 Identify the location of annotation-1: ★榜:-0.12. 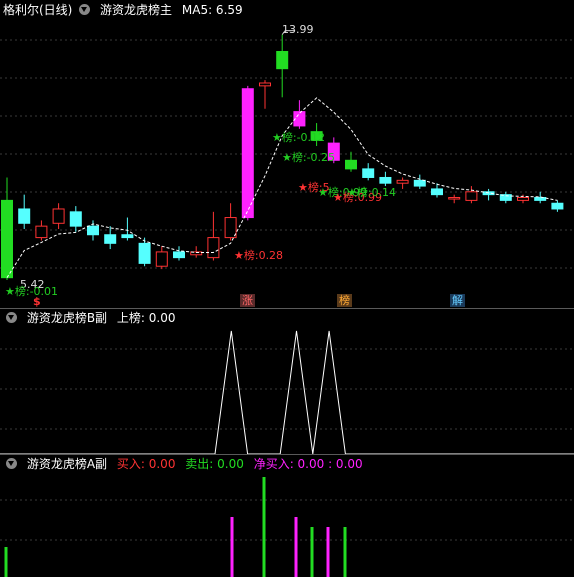
(299, 137).